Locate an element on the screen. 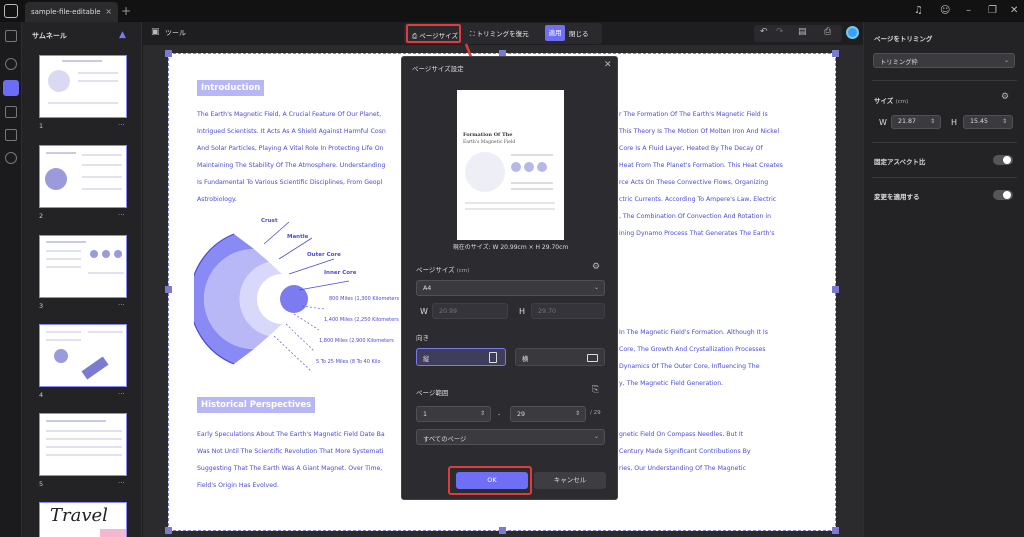 The width and height of the screenshot is (1024, 537). crop-toolbar: ⎙ ページサイズ ⛶ トリミングを復元 適用 閉じる is located at coordinates (503, 33).